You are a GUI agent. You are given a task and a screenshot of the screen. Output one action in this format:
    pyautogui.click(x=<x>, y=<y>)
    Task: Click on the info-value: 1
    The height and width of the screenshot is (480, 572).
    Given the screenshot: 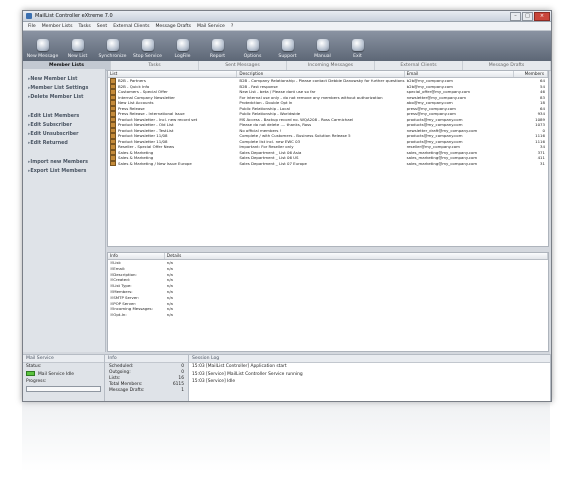 What is the action you would take?
    pyautogui.click(x=182, y=391)
    